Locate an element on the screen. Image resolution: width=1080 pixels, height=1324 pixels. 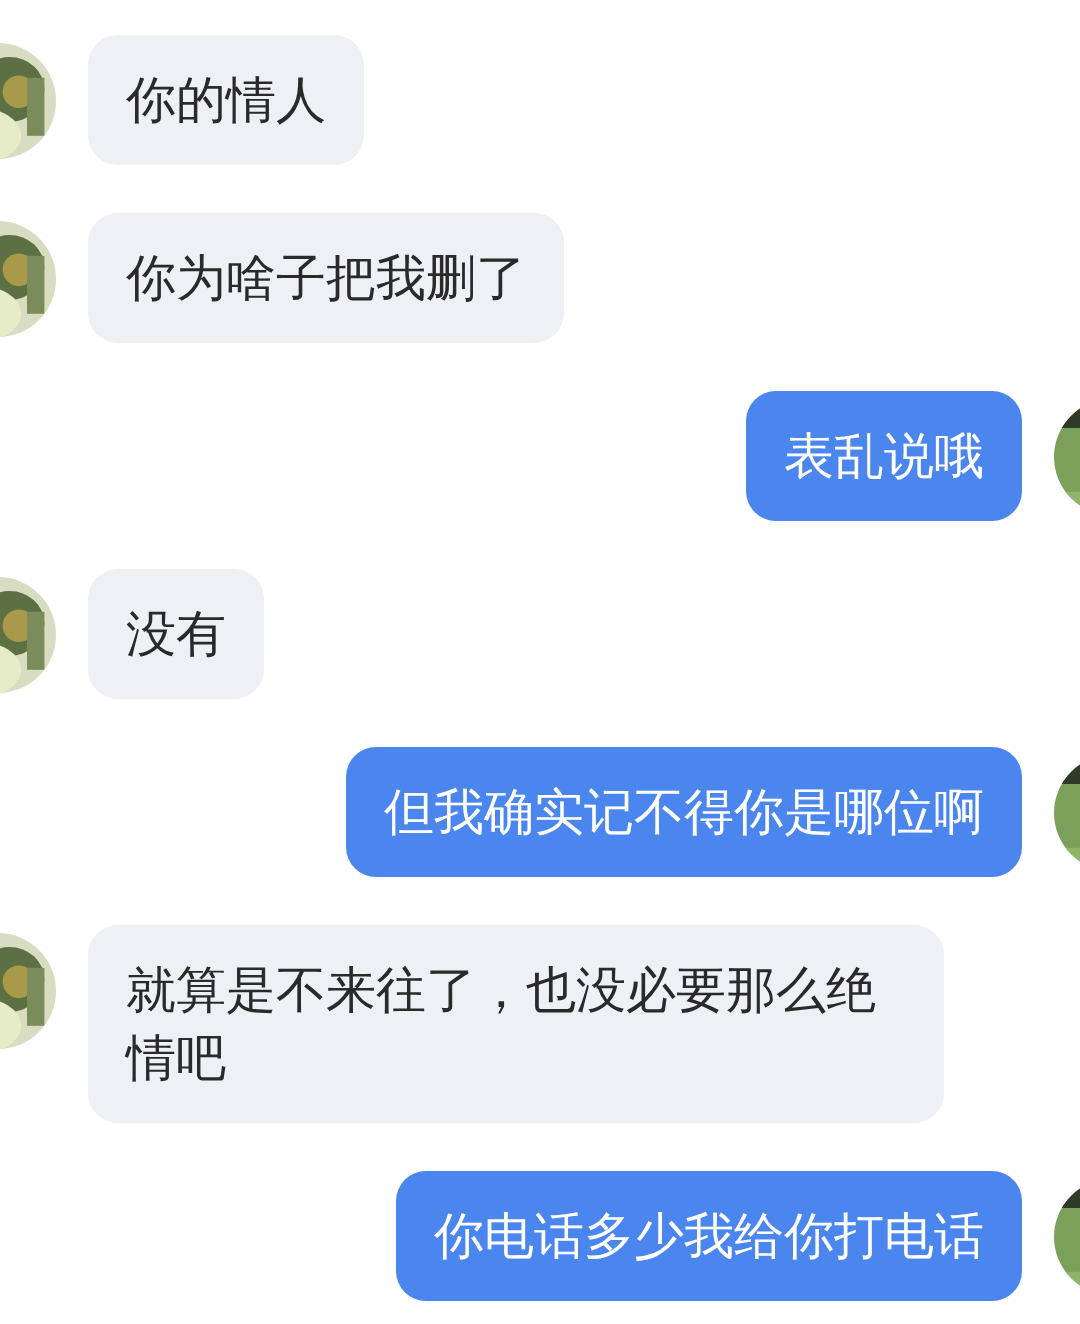
message-bubble: 但我确实记不得你是哪位啊 is located at coordinates (684, 812).